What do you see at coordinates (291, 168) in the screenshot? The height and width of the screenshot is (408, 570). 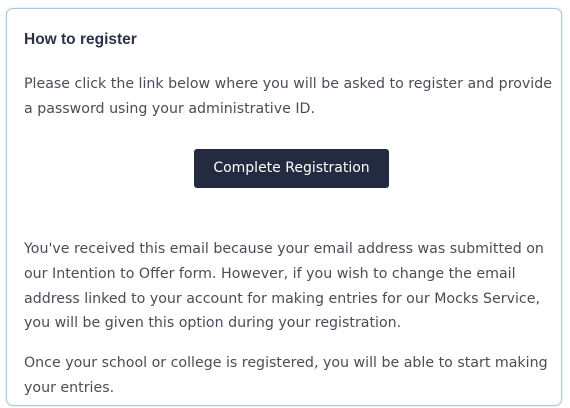 I see `complete-registration-button: Complete Registration` at bounding box center [291, 168].